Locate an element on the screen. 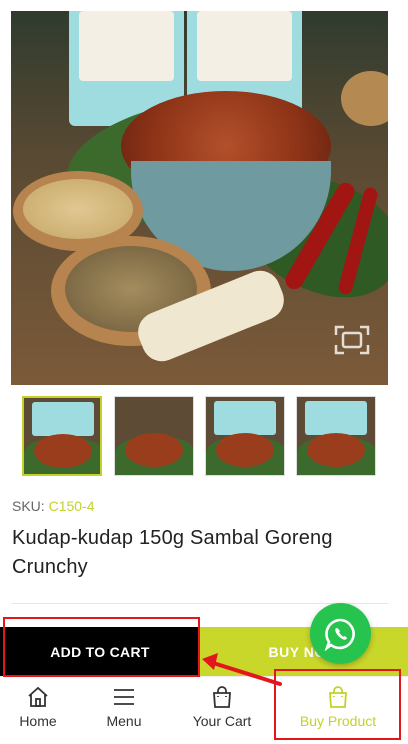 The height and width of the screenshot is (744, 408). highlight-box-add-to-cart is located at coordinates (101, 647).